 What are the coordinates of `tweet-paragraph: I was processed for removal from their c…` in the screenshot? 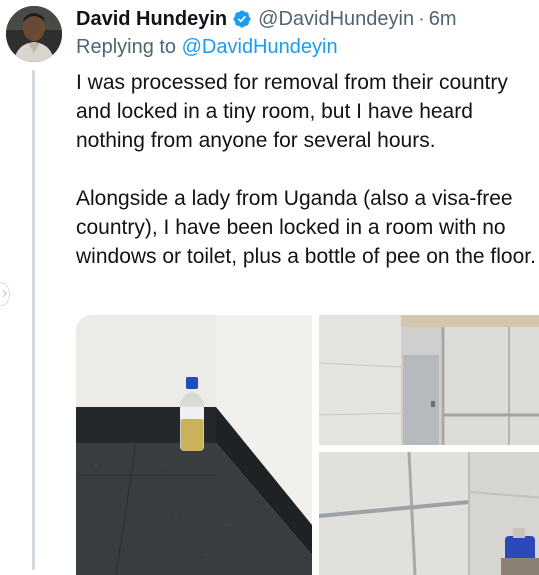 It's located at (292, 111).